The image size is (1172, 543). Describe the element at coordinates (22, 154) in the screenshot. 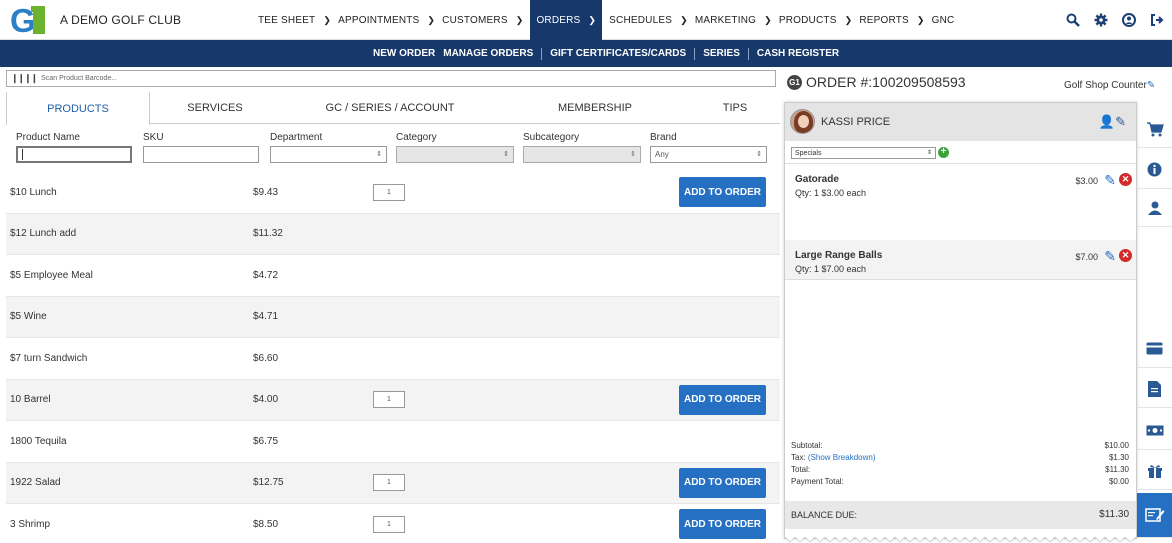

I see `text-cursor` at that location.